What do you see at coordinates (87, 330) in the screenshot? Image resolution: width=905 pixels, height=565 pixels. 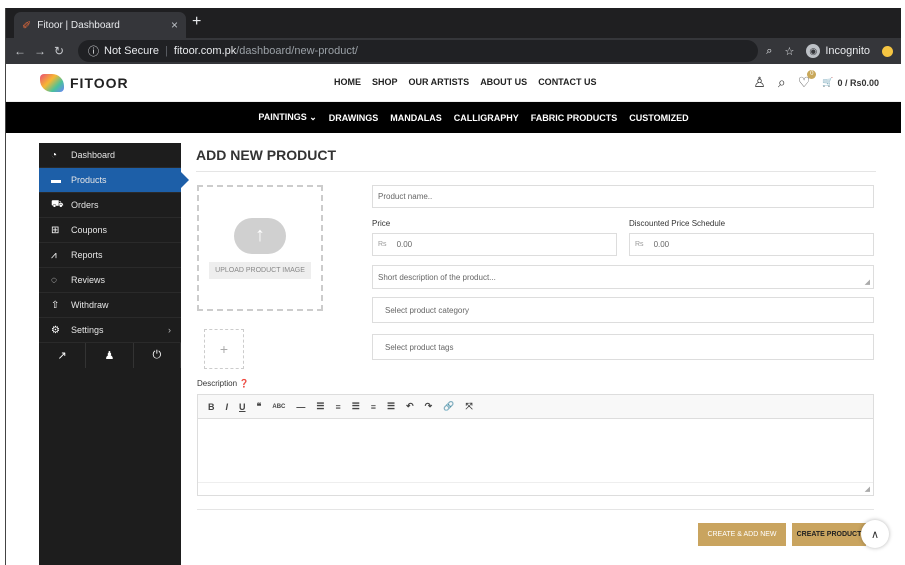 I see `sidebar-item-label: Settings` at bounding box center [87, 330].